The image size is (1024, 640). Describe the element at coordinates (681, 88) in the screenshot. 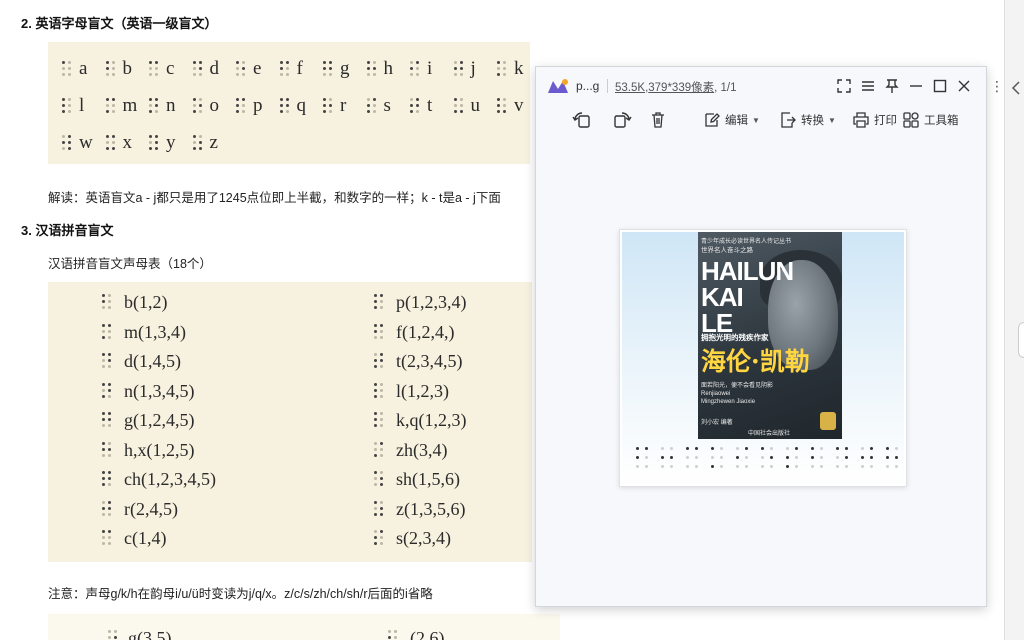

I see `image-dimensions: 379*339像素` at that location.